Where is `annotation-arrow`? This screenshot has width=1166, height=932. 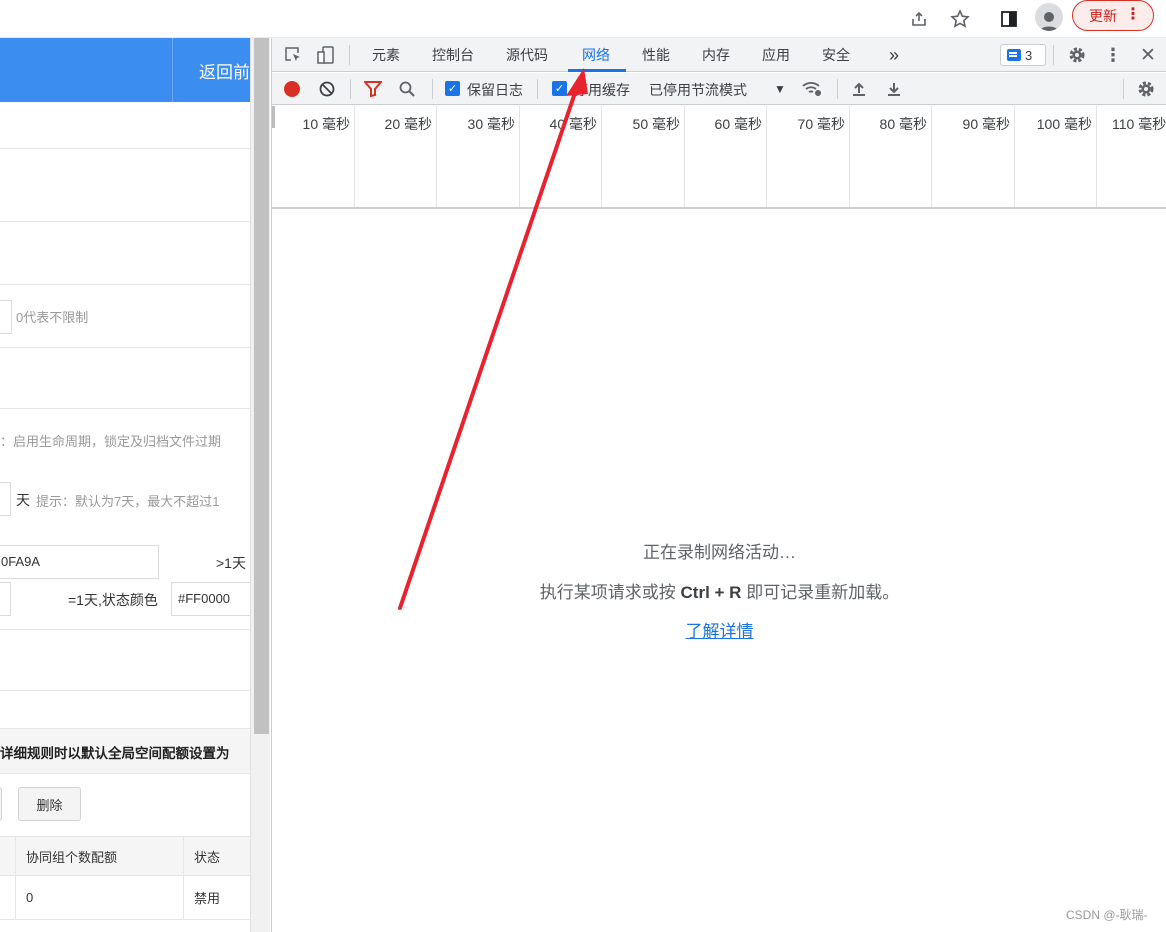 annotation-arrow is located at coordinates (493, 339).